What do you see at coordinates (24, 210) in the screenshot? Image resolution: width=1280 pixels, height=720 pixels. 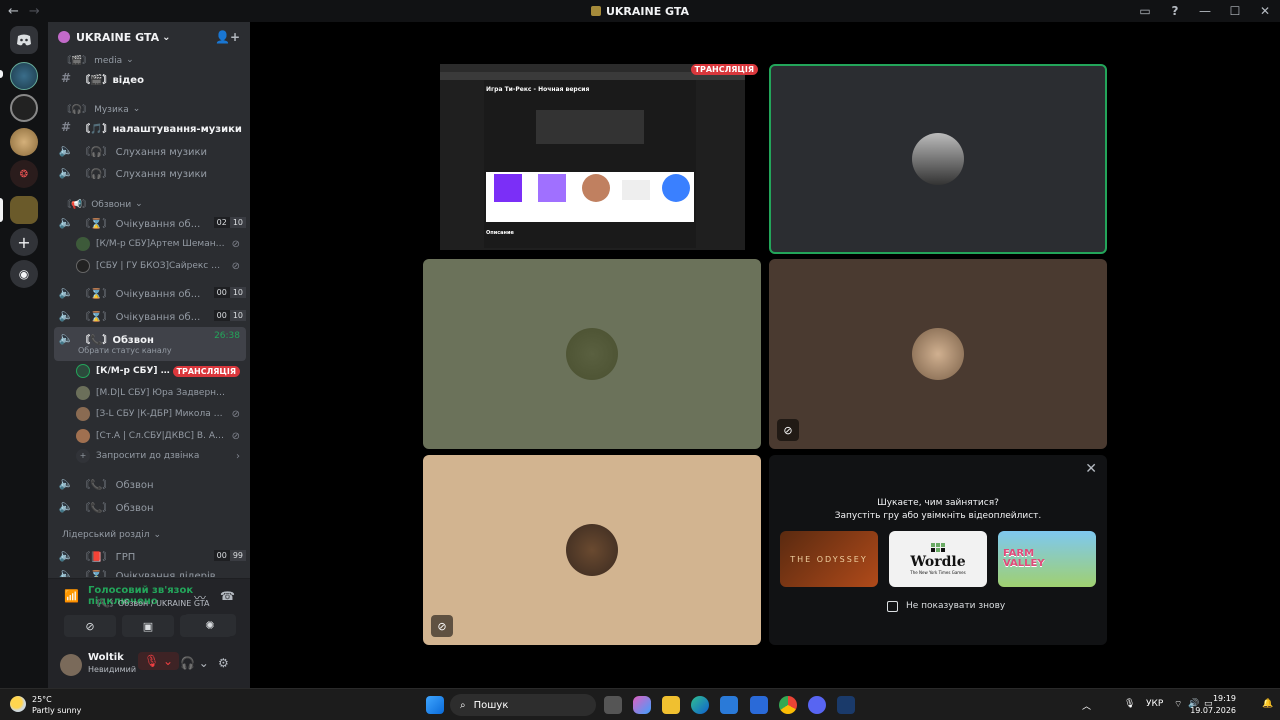 I see `server-icon-ukraine-gta` at bounding box center [24, 210].